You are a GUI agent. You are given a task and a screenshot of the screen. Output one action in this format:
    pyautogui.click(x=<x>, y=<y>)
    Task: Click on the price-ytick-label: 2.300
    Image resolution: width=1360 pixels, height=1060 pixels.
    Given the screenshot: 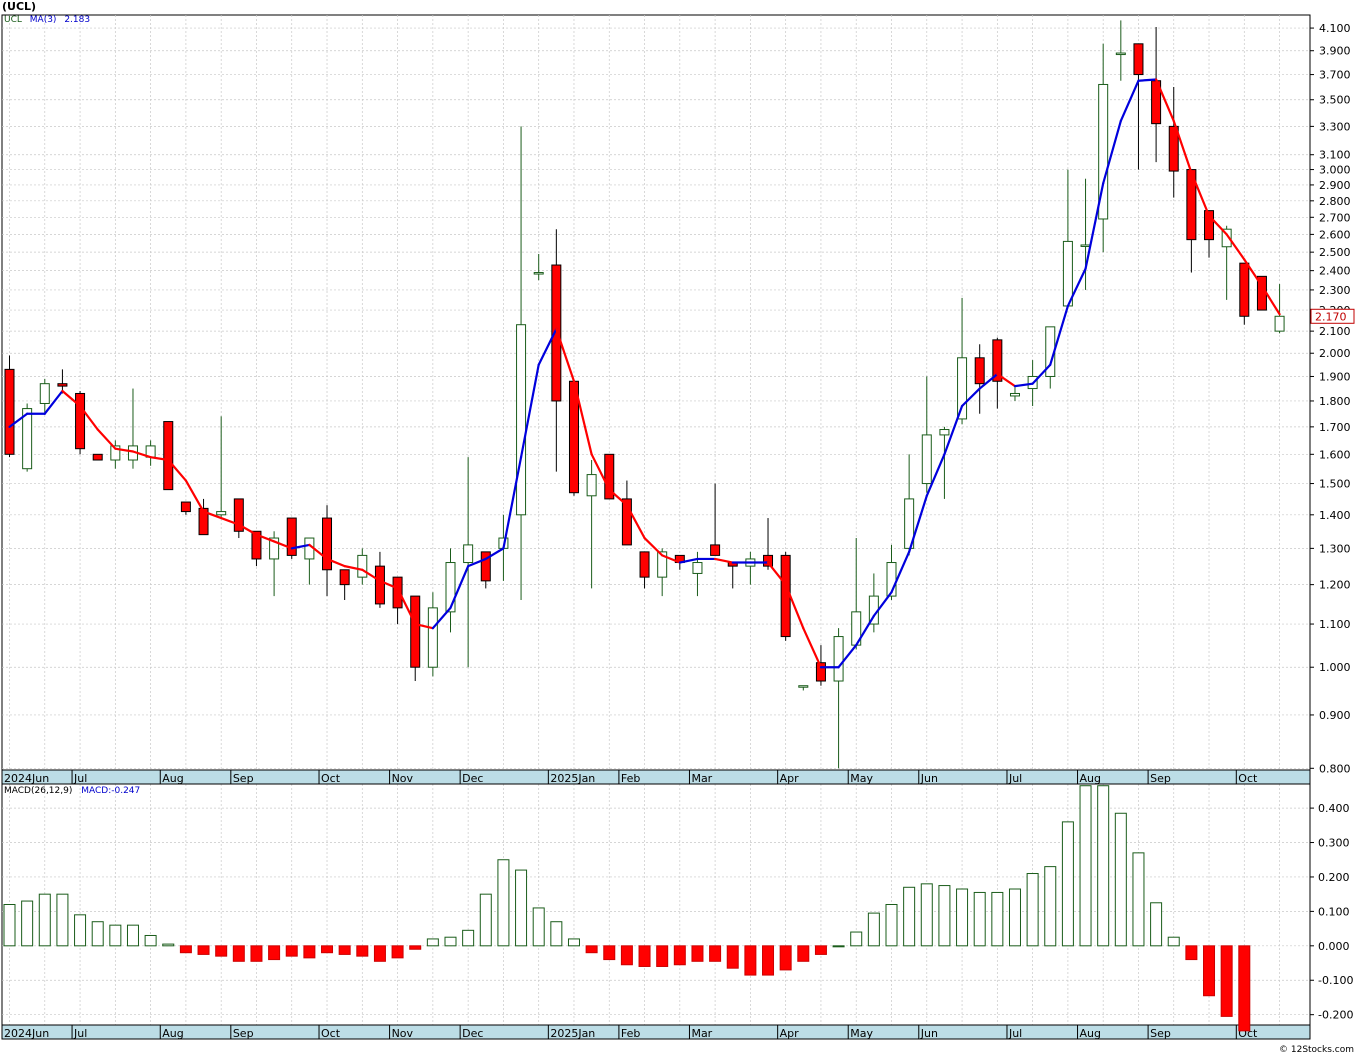 What is the action you would take?
    pyautogui.click(x=1335, y=290)
    